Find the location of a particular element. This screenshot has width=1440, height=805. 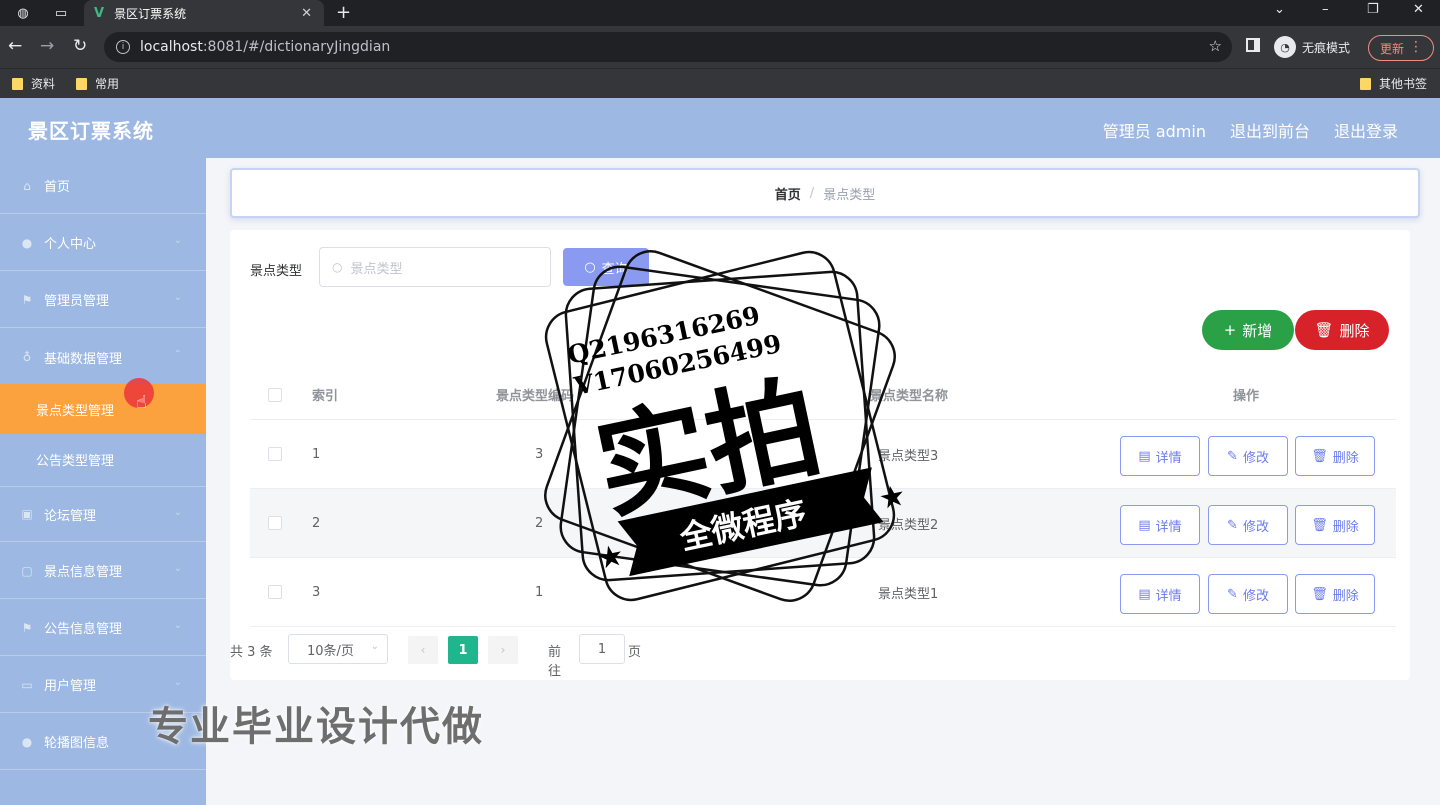

page-number-active: 1 is located at coordinates (463, 650).